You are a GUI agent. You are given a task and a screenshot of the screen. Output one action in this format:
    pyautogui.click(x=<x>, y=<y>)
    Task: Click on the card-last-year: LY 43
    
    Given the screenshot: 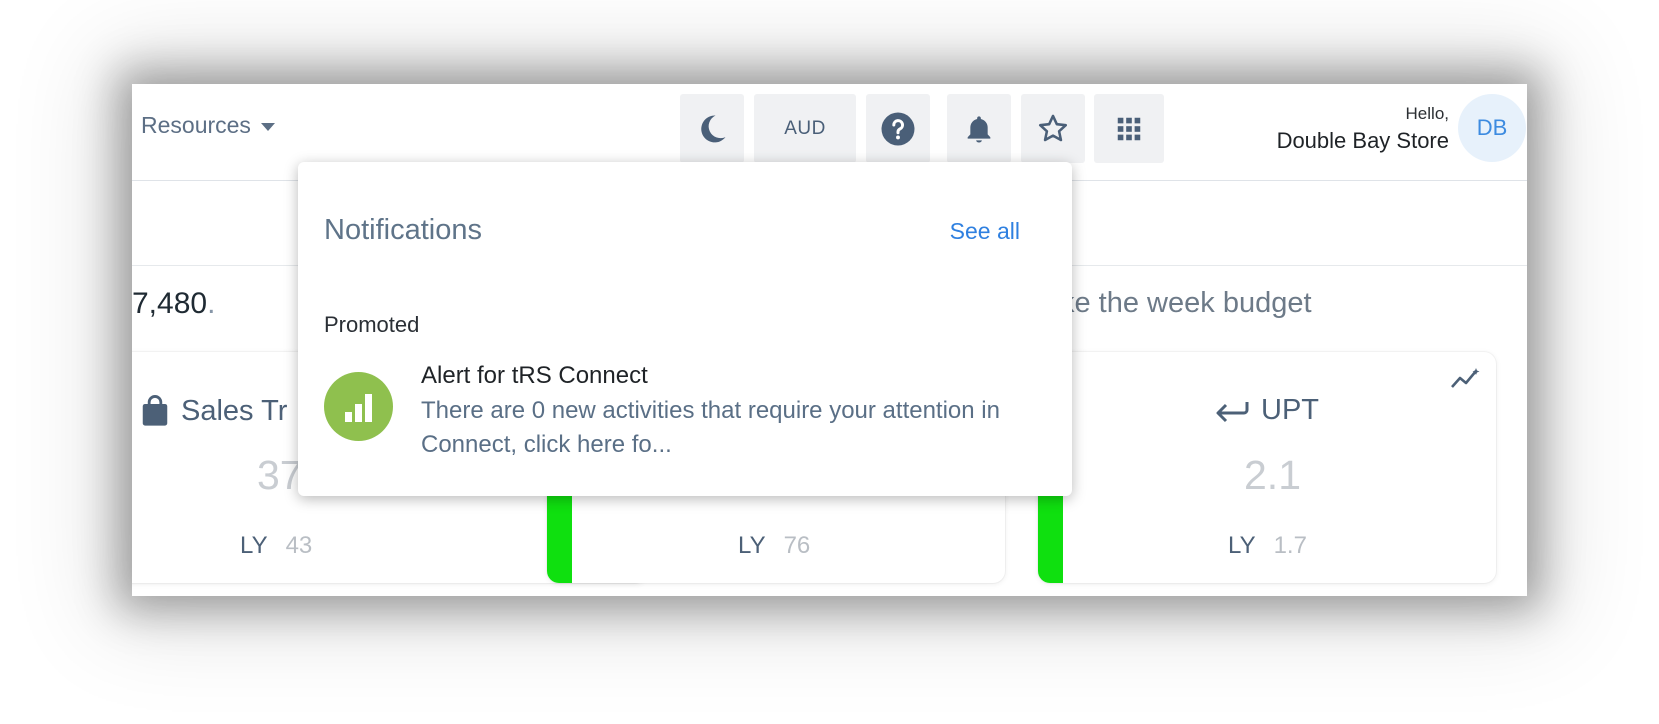 What is the action you would take?
    pyautogui.click(x=276, y=546)
    